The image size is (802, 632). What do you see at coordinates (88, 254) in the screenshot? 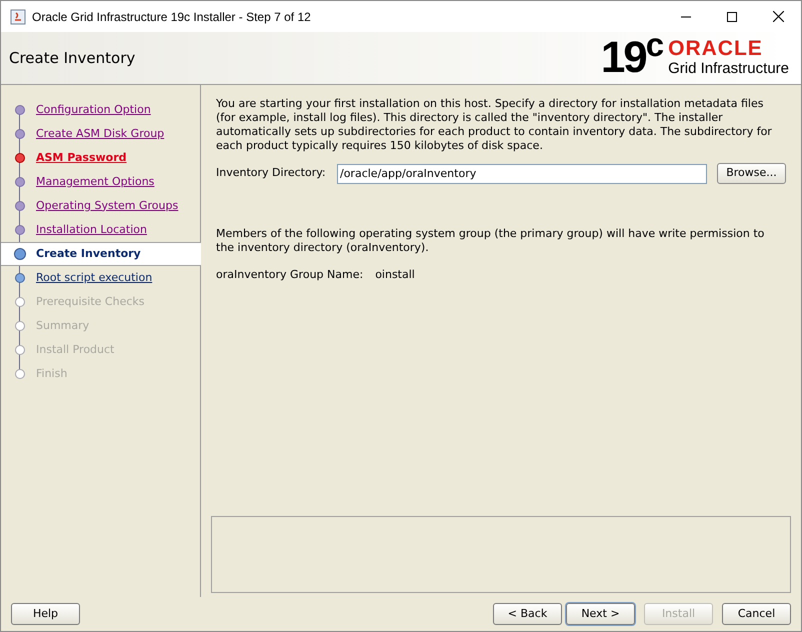
I see `step-link: Create Inventory` at bounding box center [88, 254].